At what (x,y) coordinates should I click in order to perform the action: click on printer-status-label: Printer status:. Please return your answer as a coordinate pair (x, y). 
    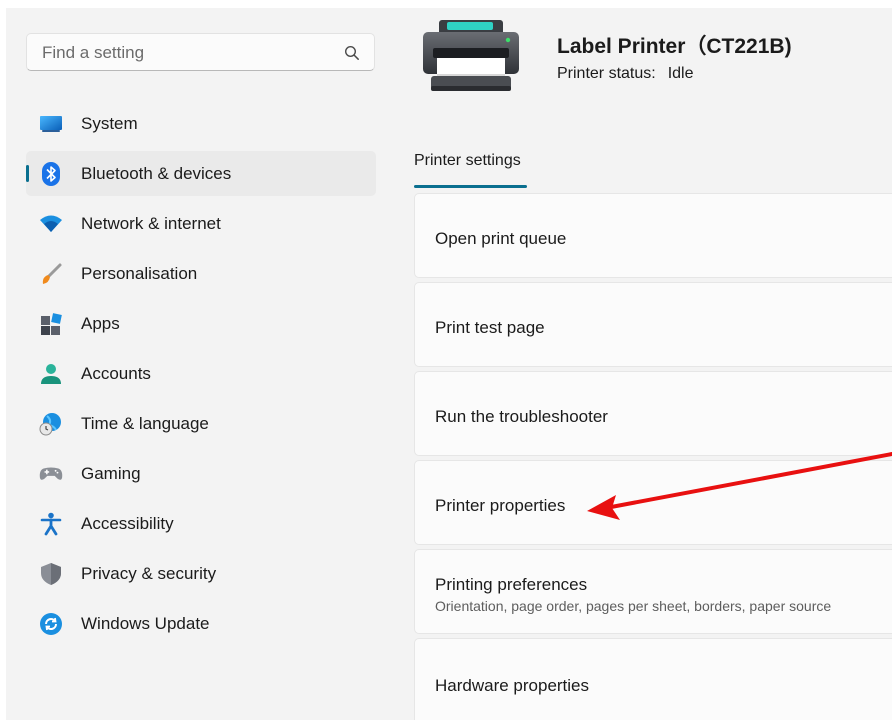
    Looking at the image, I should click on (606, 73).